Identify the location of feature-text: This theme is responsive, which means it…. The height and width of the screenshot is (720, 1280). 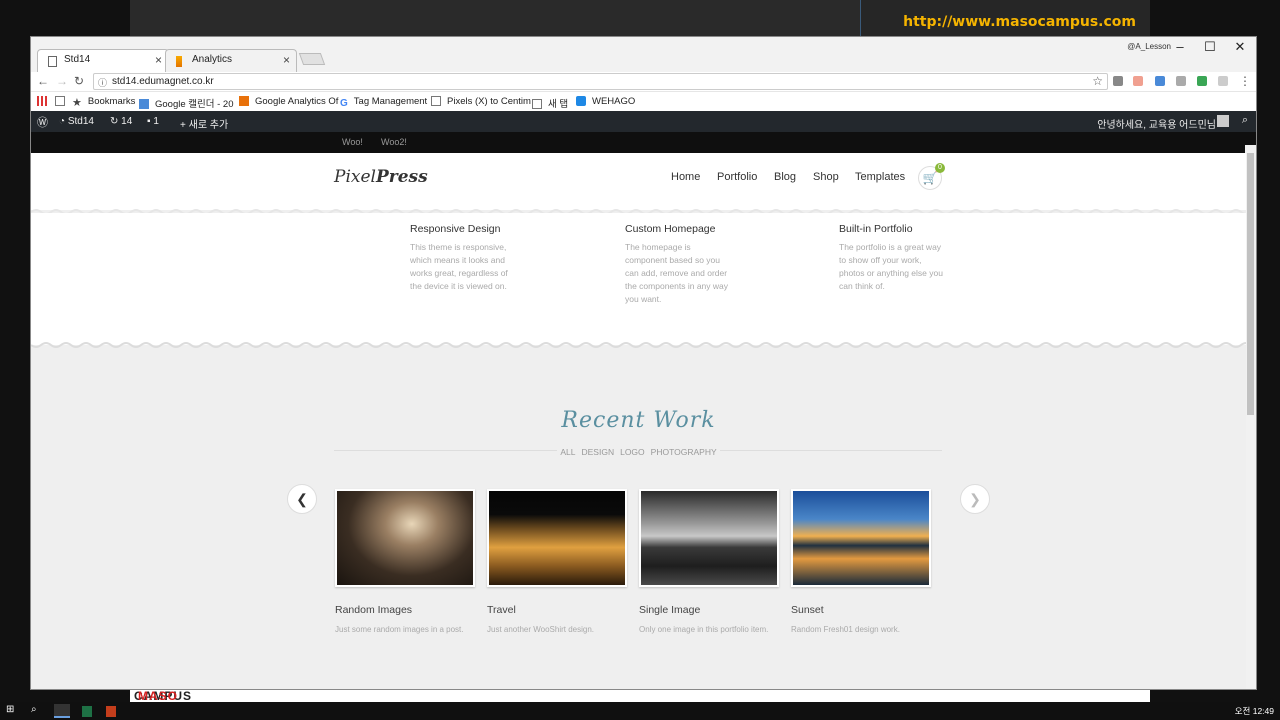
(459, 266).